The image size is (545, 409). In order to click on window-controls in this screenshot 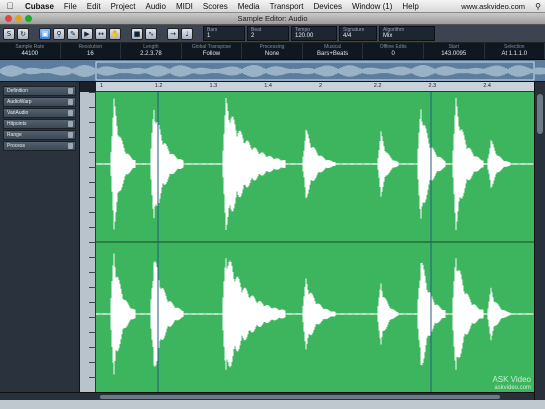, I will do `click(18, 18)`.